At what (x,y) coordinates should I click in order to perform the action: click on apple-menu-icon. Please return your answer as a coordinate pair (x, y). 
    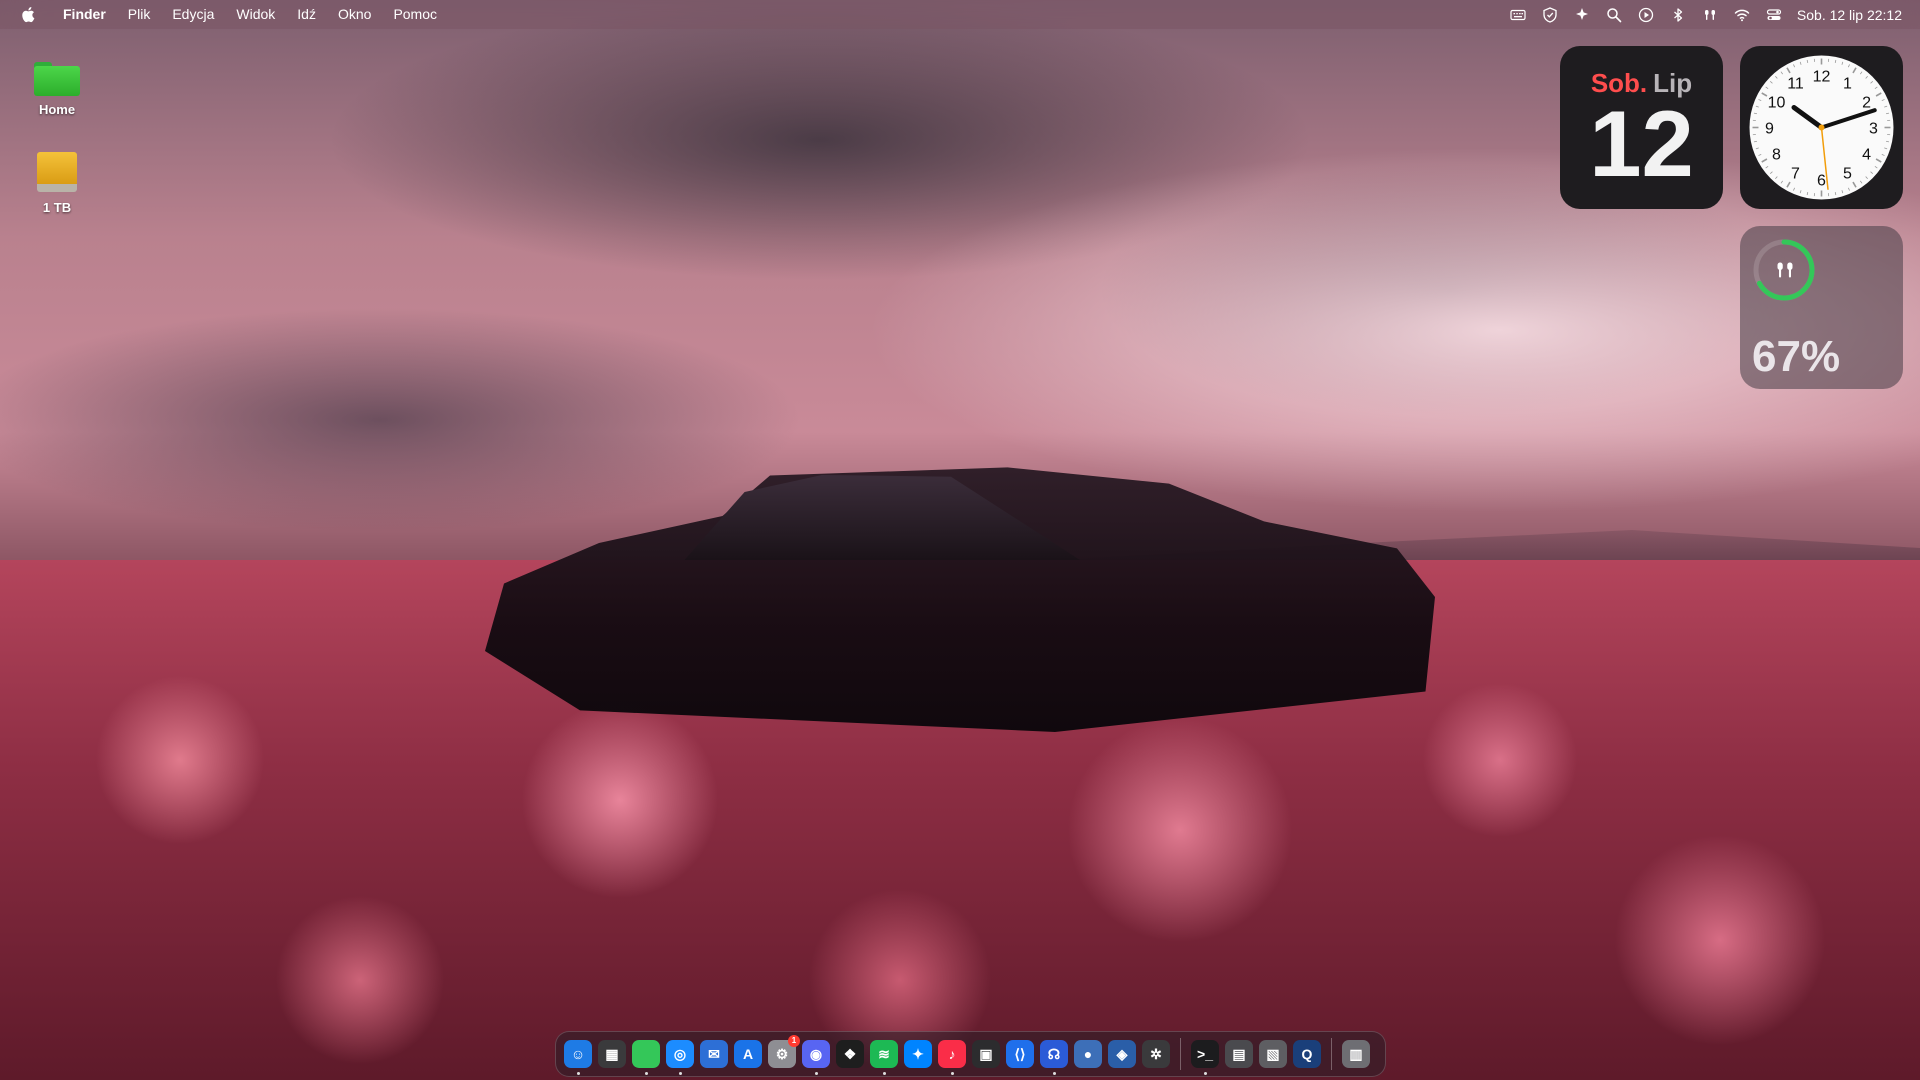
    Looking at the image, I should click on (27, 15).